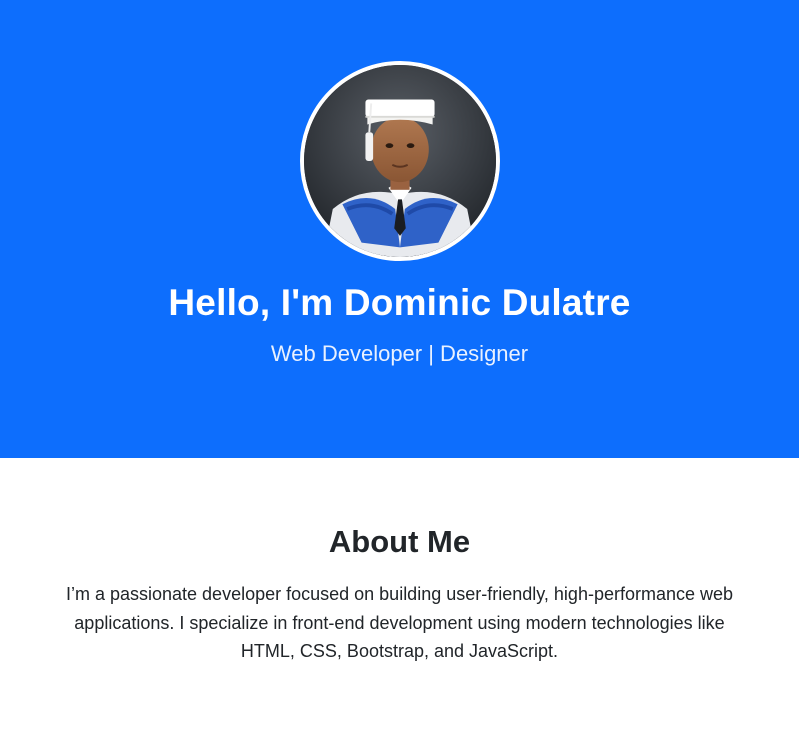 This screenshot has width=799, height=729. Describe the element at coordinates (399, 353) in the screenshot. I see `hero-subtitle: Web Developer | Designer` at that location.